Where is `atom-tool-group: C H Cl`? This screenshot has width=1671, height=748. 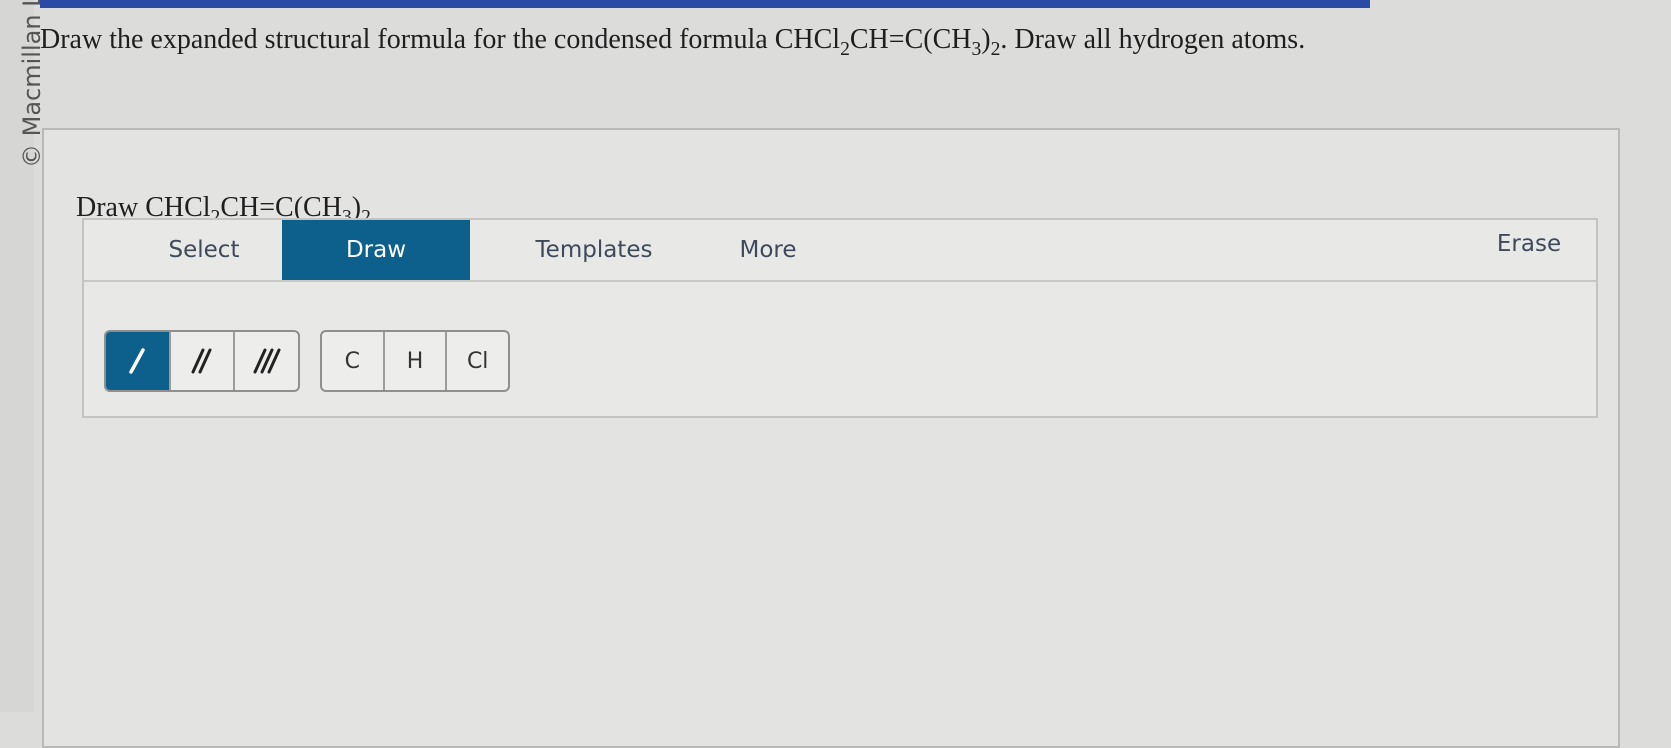 atom-tool-group: C H Cl is located at coordinates (415, 361).